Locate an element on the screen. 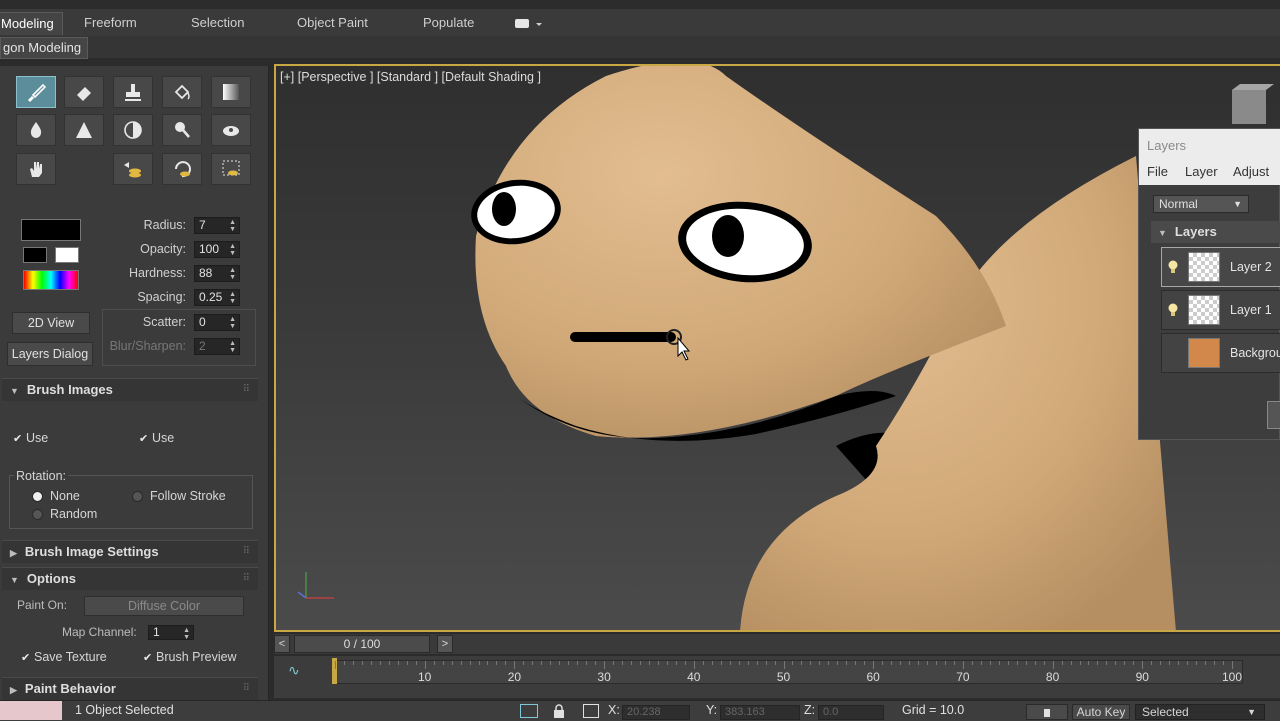 The height and width of the screenshot is (721, 1280). scatter-value: 0 is located at coordinates (202, 322).